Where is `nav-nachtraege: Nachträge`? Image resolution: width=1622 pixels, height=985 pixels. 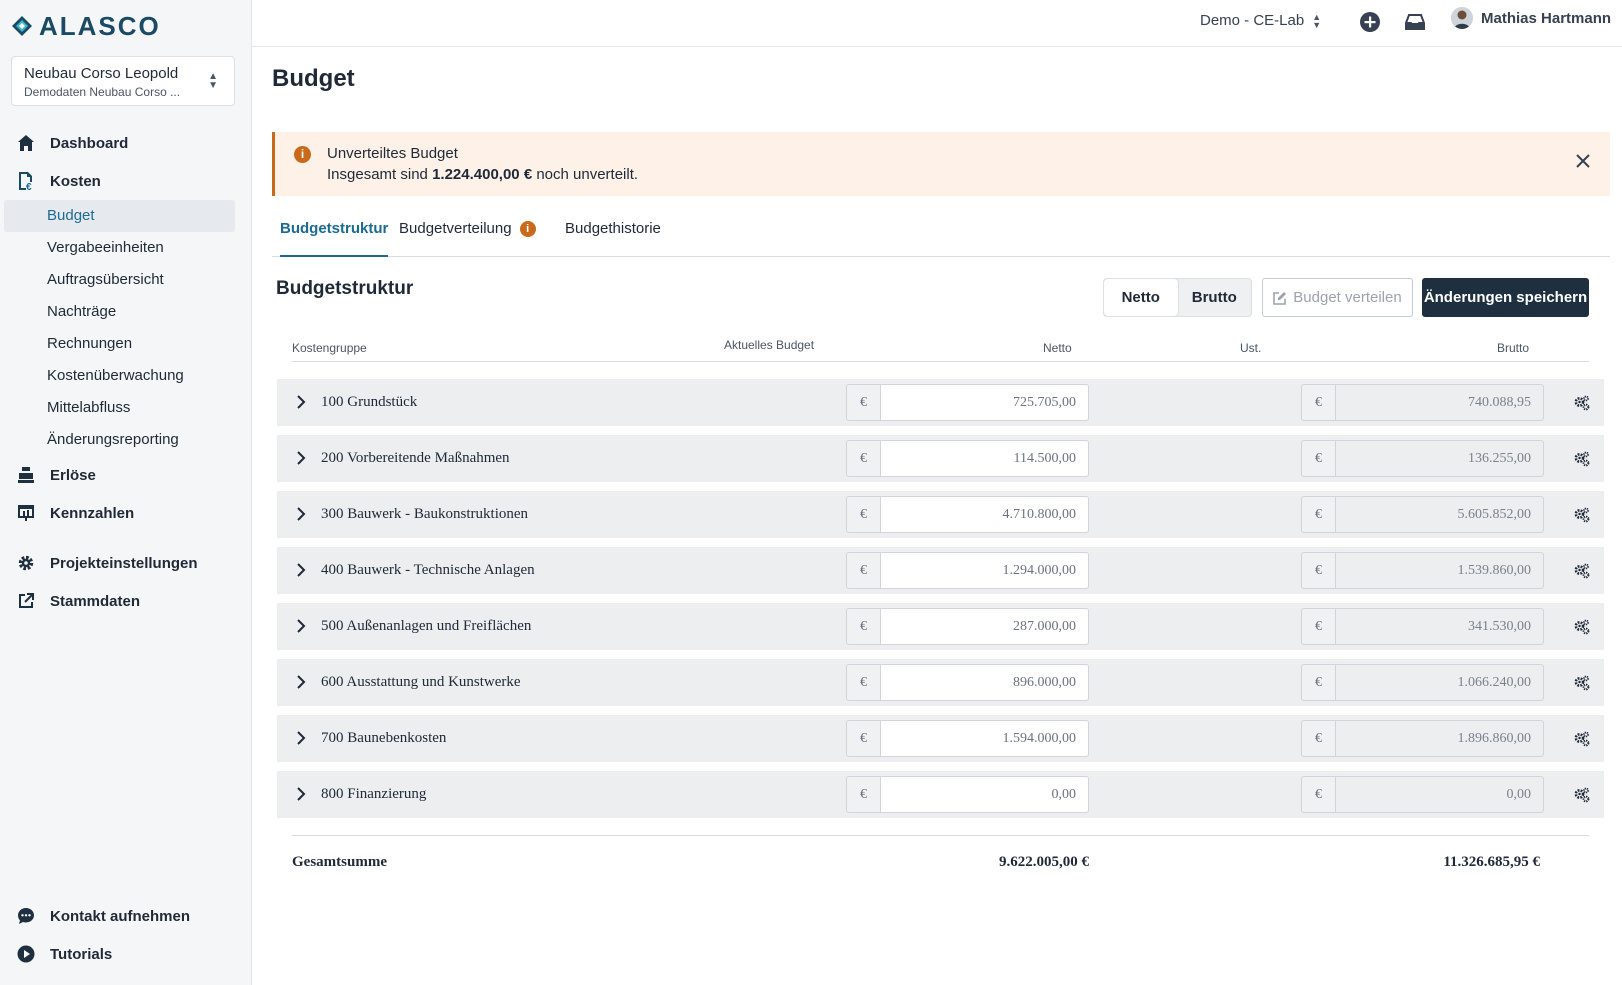
nav-nachtraege: Nachträge is located at coordinates (126, 312).